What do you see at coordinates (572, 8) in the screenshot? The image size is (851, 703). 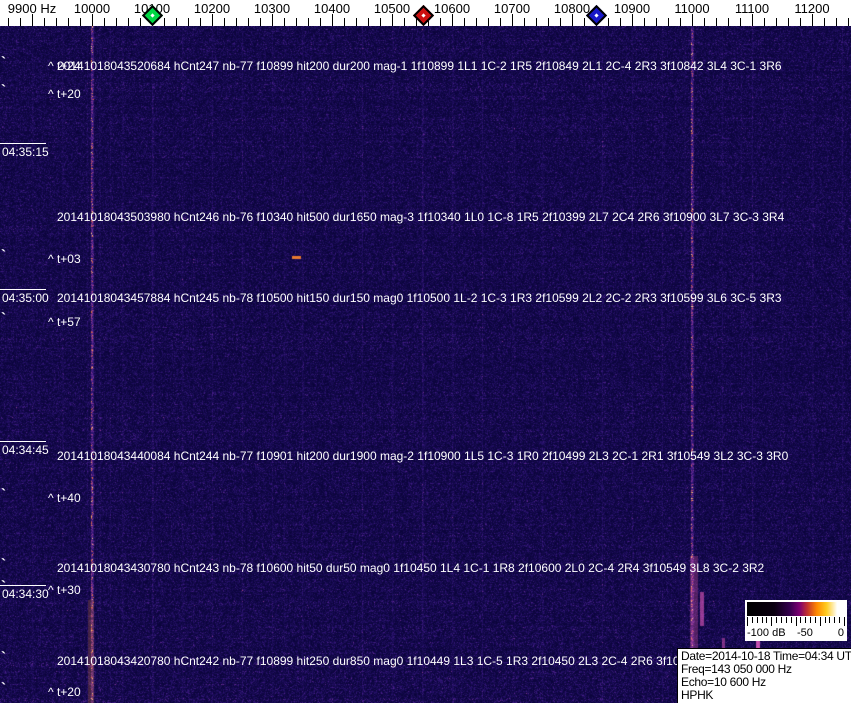 I see `ruler-freq-label: 10800` at bounding box center [572, 8].